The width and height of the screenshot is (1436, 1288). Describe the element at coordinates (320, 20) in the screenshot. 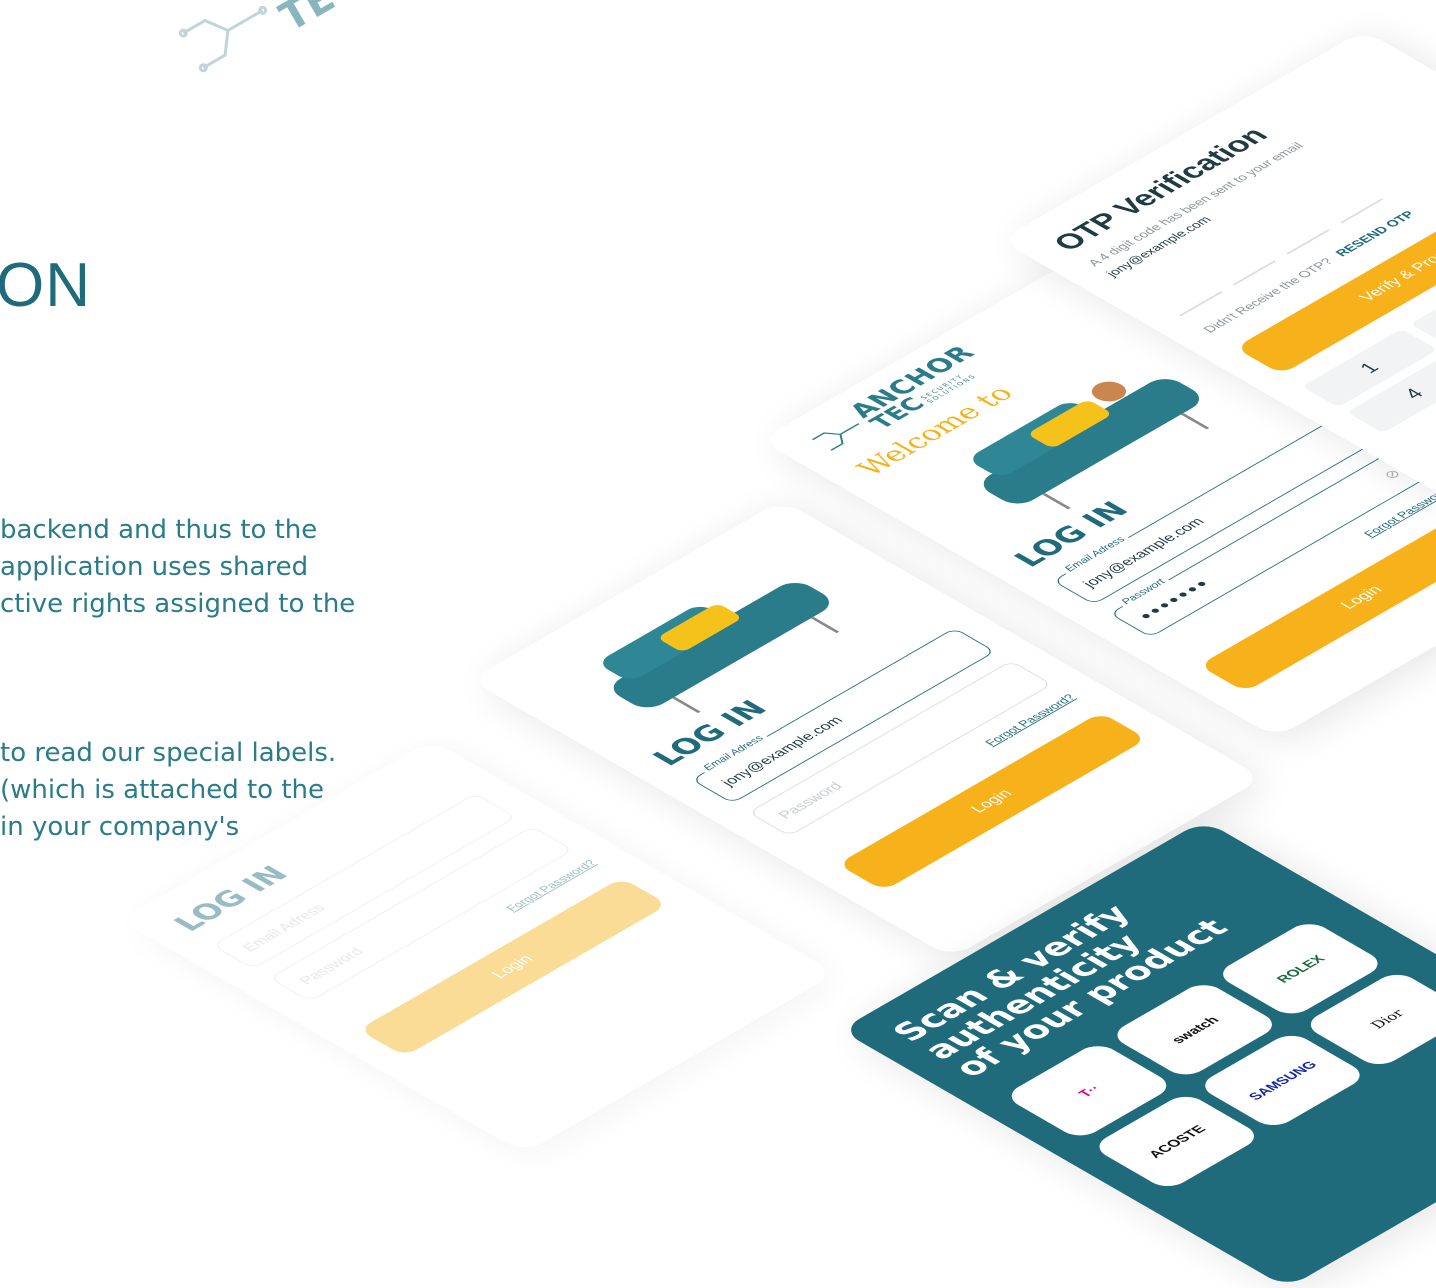

I see `logo-tec: TEC` at that location.